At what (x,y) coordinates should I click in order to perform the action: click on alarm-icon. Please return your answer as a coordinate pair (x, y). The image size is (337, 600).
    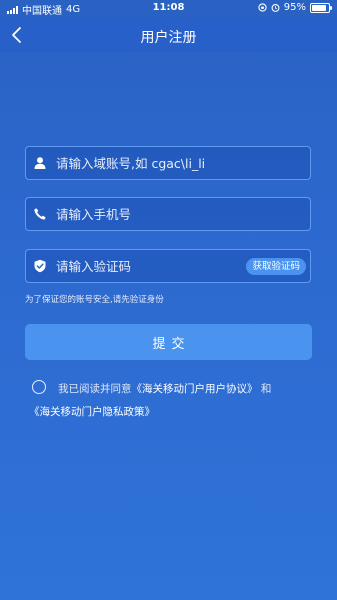
    Looking at the image, I should click on (275, 7).